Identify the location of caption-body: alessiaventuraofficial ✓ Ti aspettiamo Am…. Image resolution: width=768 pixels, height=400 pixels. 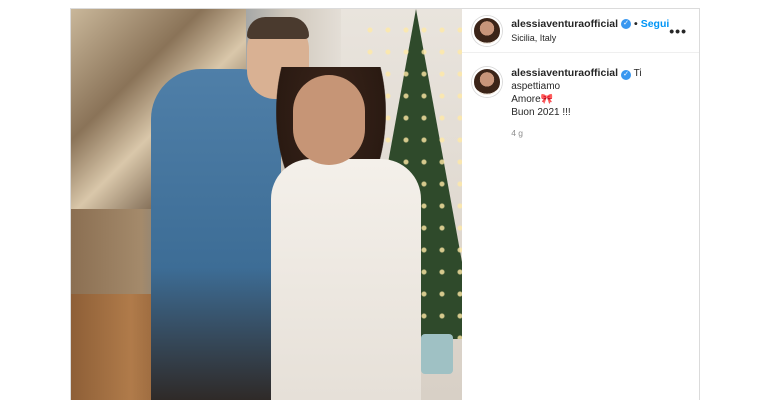
(599, 103).